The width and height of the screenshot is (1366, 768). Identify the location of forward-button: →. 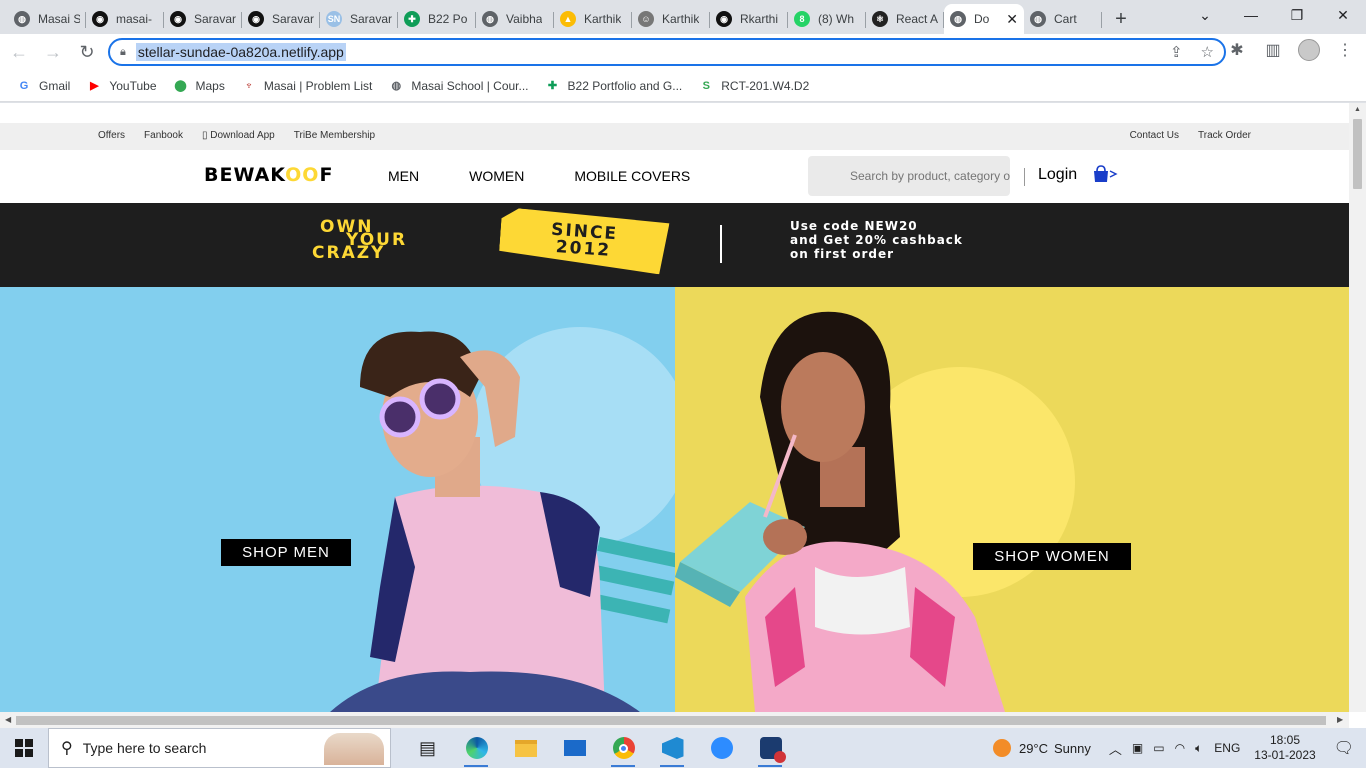
(53, 52).